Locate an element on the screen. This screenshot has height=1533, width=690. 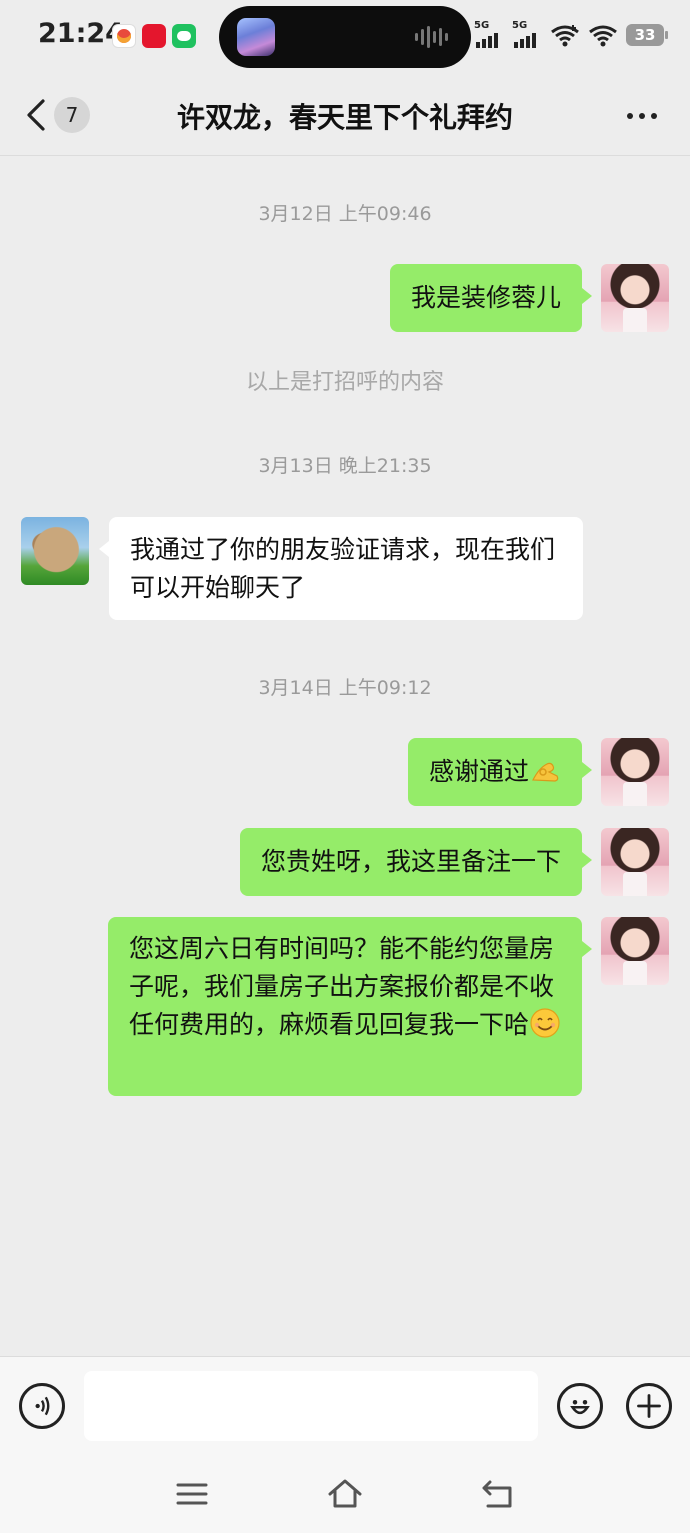
message-bubble-outgoing: 感谢通过 is located at coordinates (500, 772).